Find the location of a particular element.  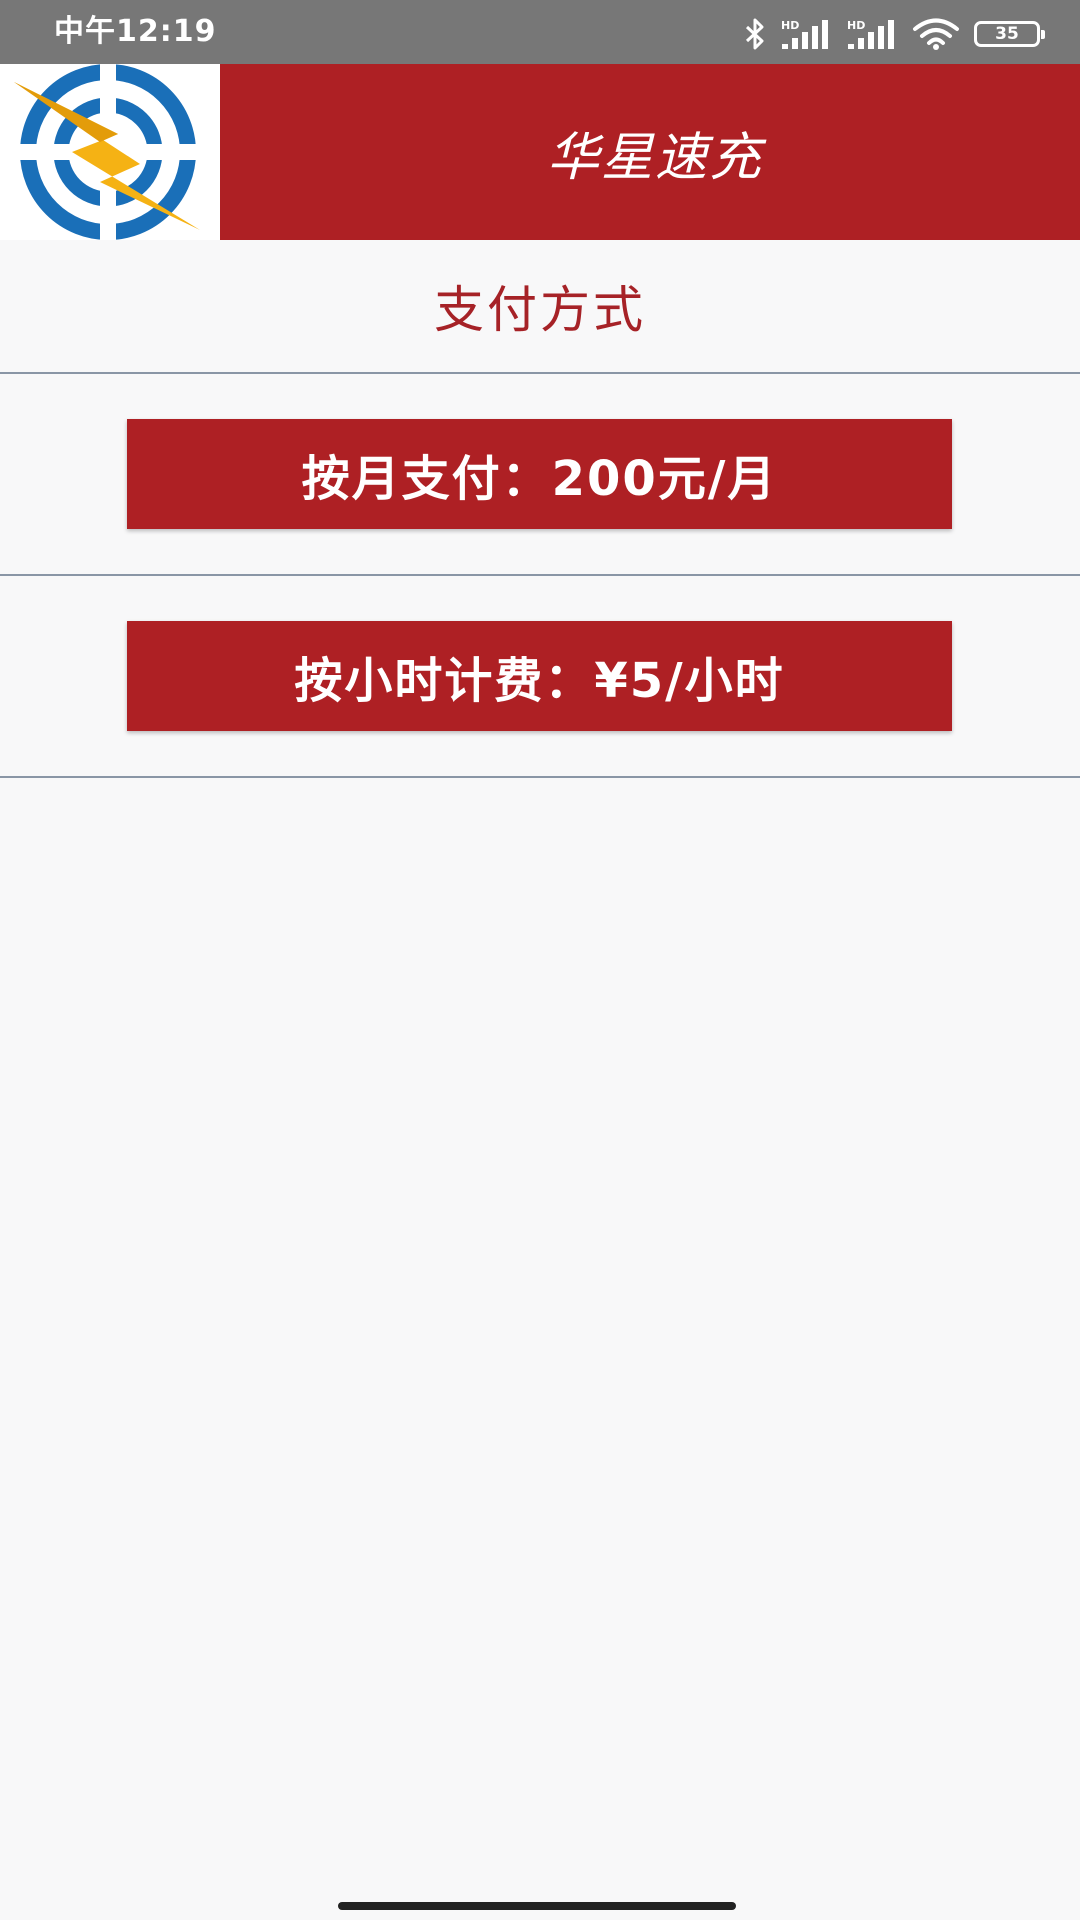

wifi-icon is located at coordinates (936, 34).